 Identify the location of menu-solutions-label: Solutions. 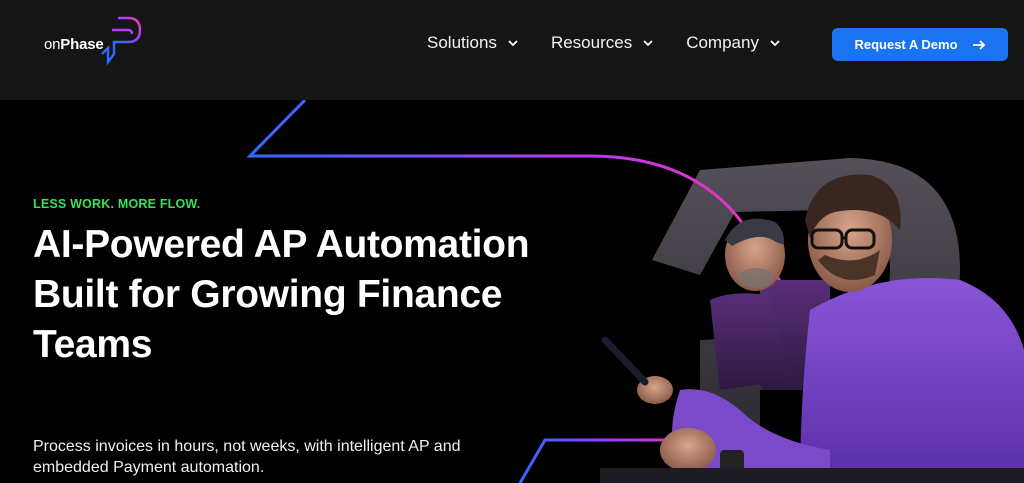
(462, 42).